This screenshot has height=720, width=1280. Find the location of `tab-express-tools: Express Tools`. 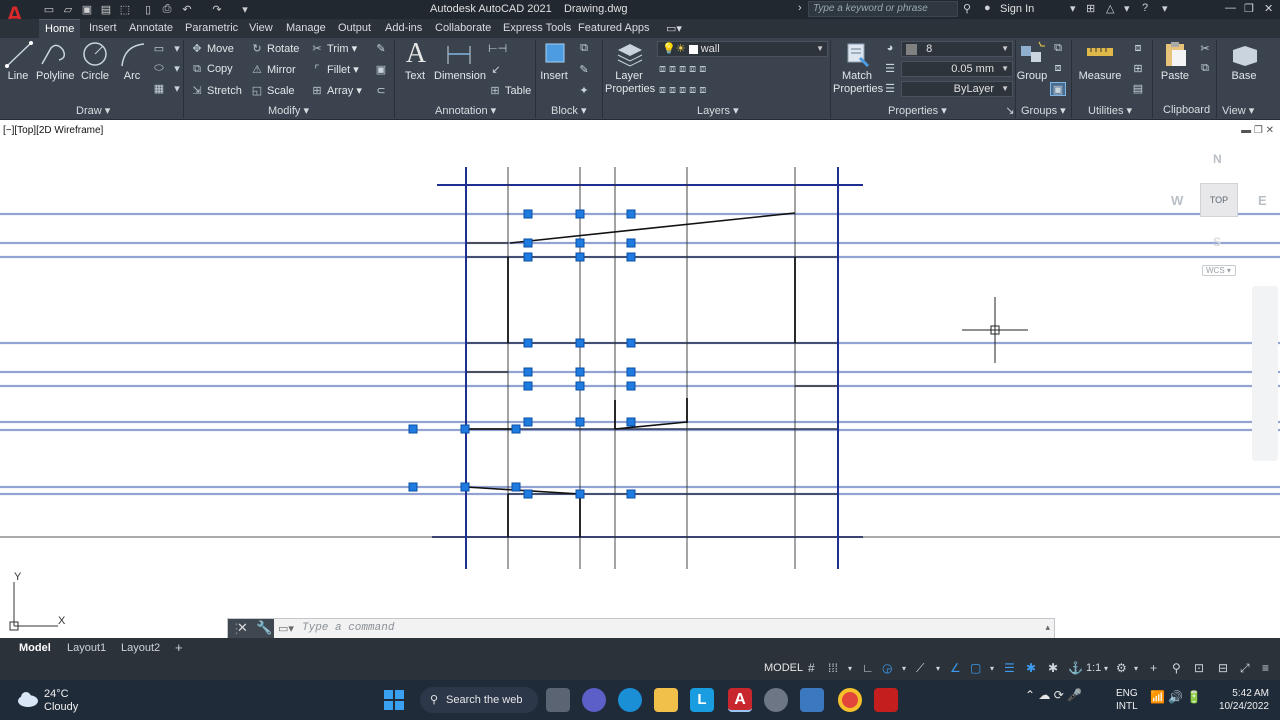

tab-express-tools: Express Tools is located at coordinates (537, 28).